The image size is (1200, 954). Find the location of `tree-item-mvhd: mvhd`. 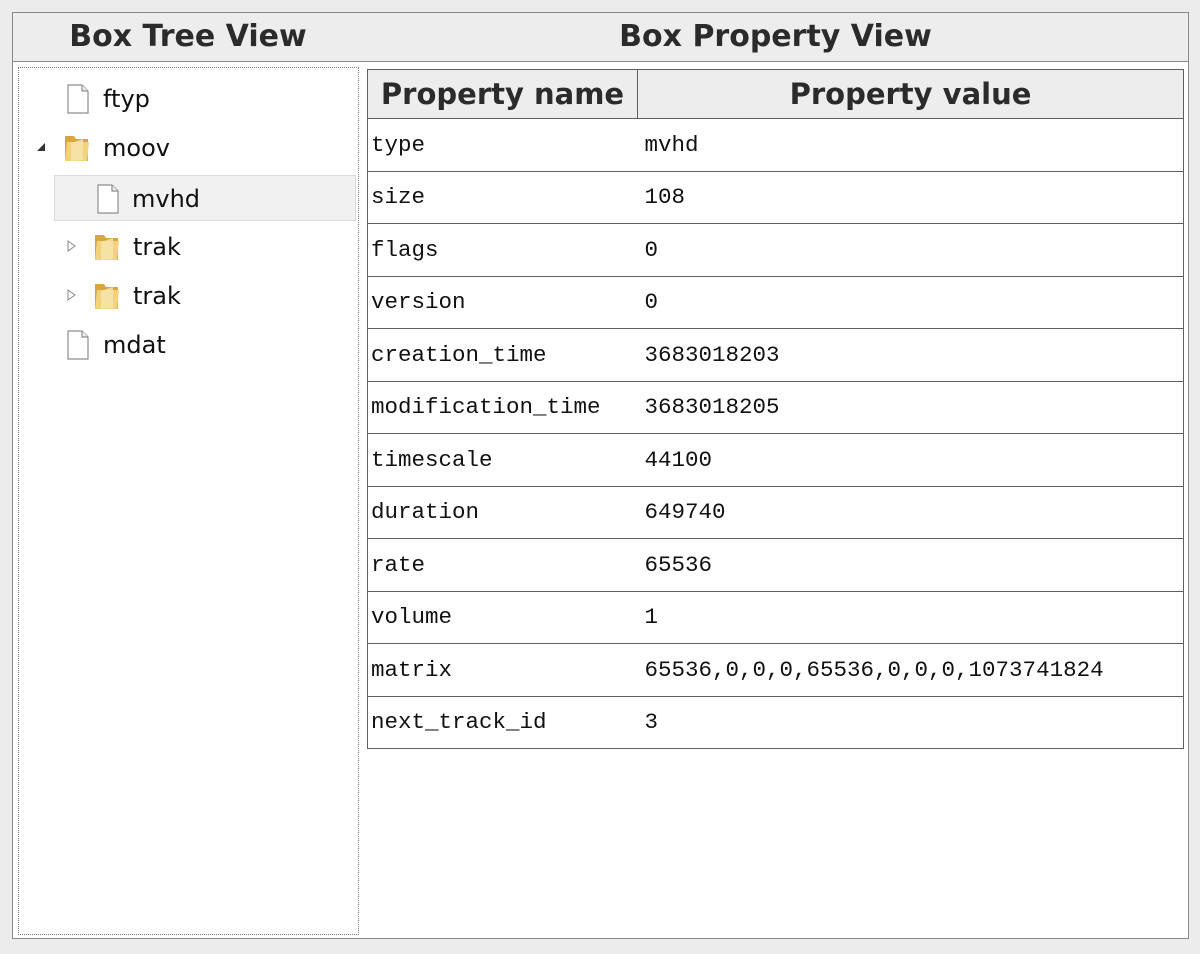

tree-item-mvhd: mvhd is located at coordinates (205, 198).